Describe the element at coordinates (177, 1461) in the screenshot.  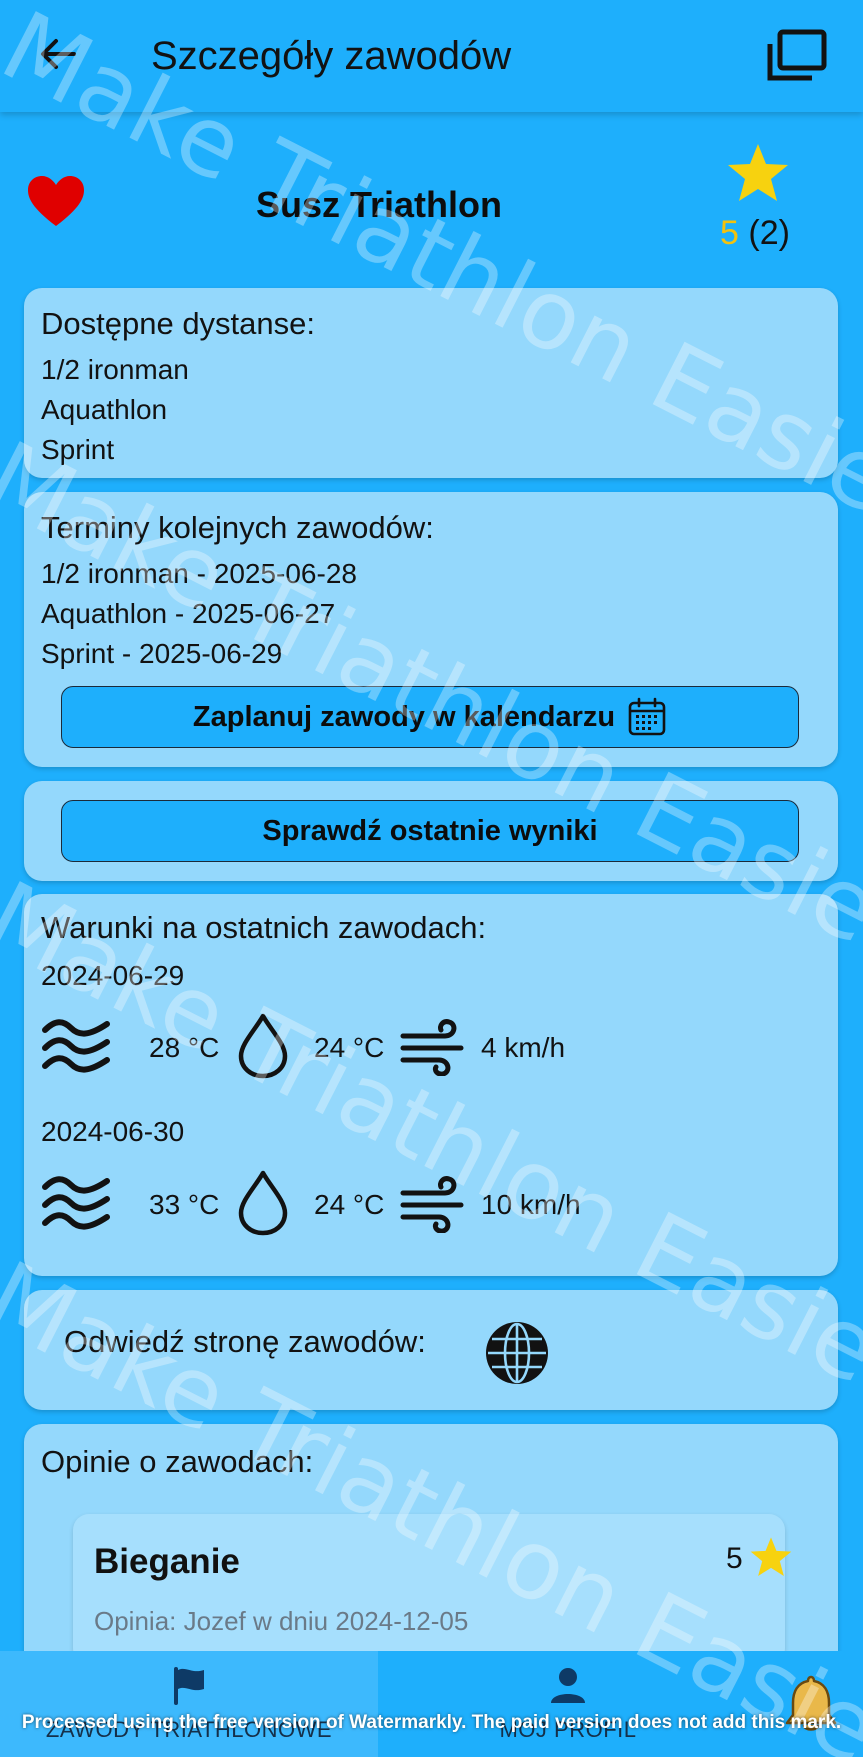
I see `reviews-heading: Opinie o zawodach:` at that location.